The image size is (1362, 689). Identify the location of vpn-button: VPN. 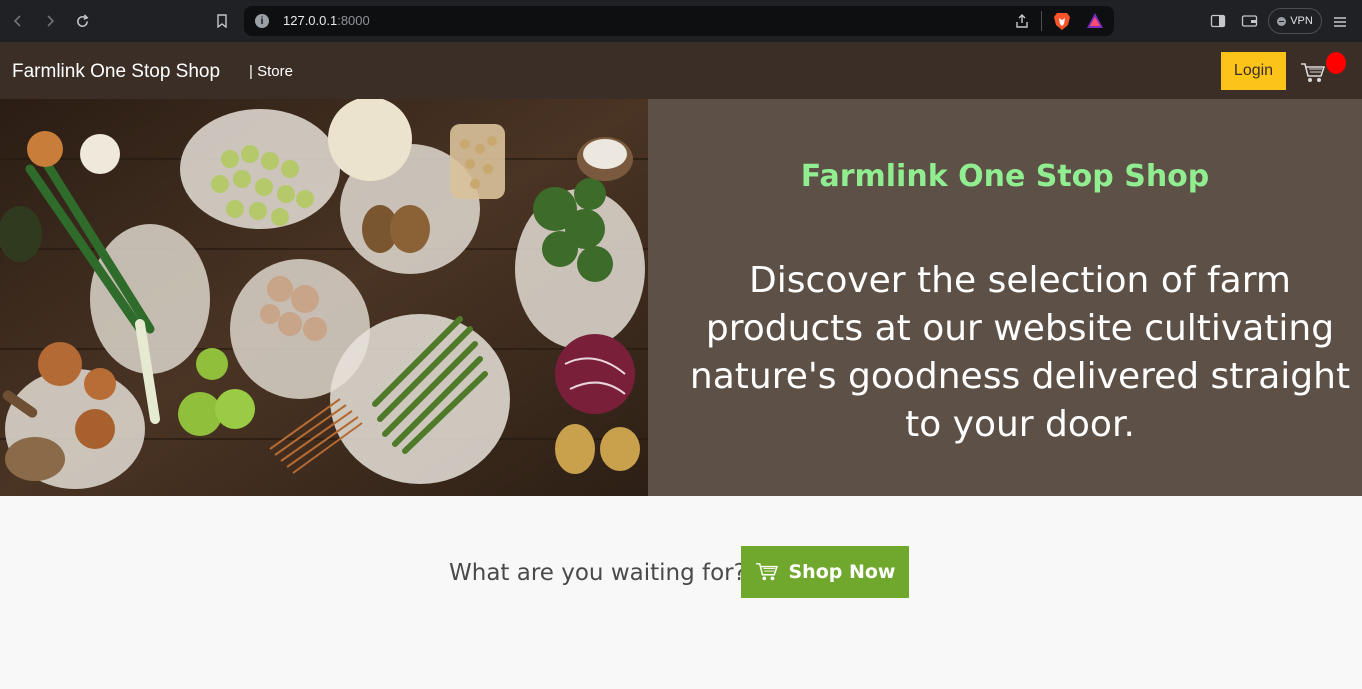
(1295, 21).